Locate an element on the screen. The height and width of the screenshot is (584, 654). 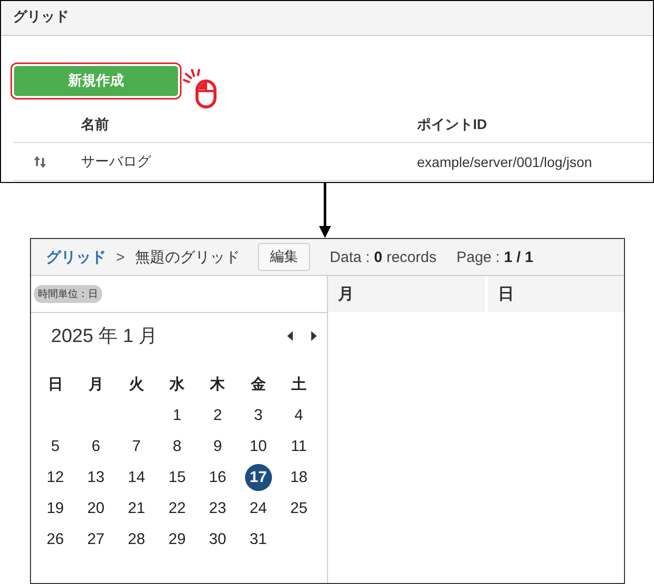
calendar-day: 13 is located at coordinates (96, 477).